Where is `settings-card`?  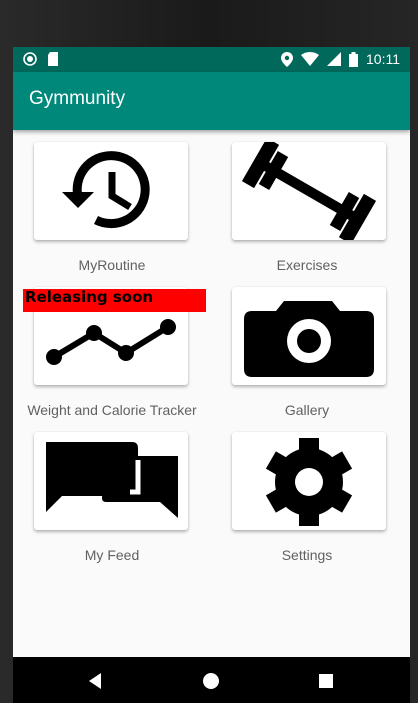
settings-card is located at coordinates (309, 481).